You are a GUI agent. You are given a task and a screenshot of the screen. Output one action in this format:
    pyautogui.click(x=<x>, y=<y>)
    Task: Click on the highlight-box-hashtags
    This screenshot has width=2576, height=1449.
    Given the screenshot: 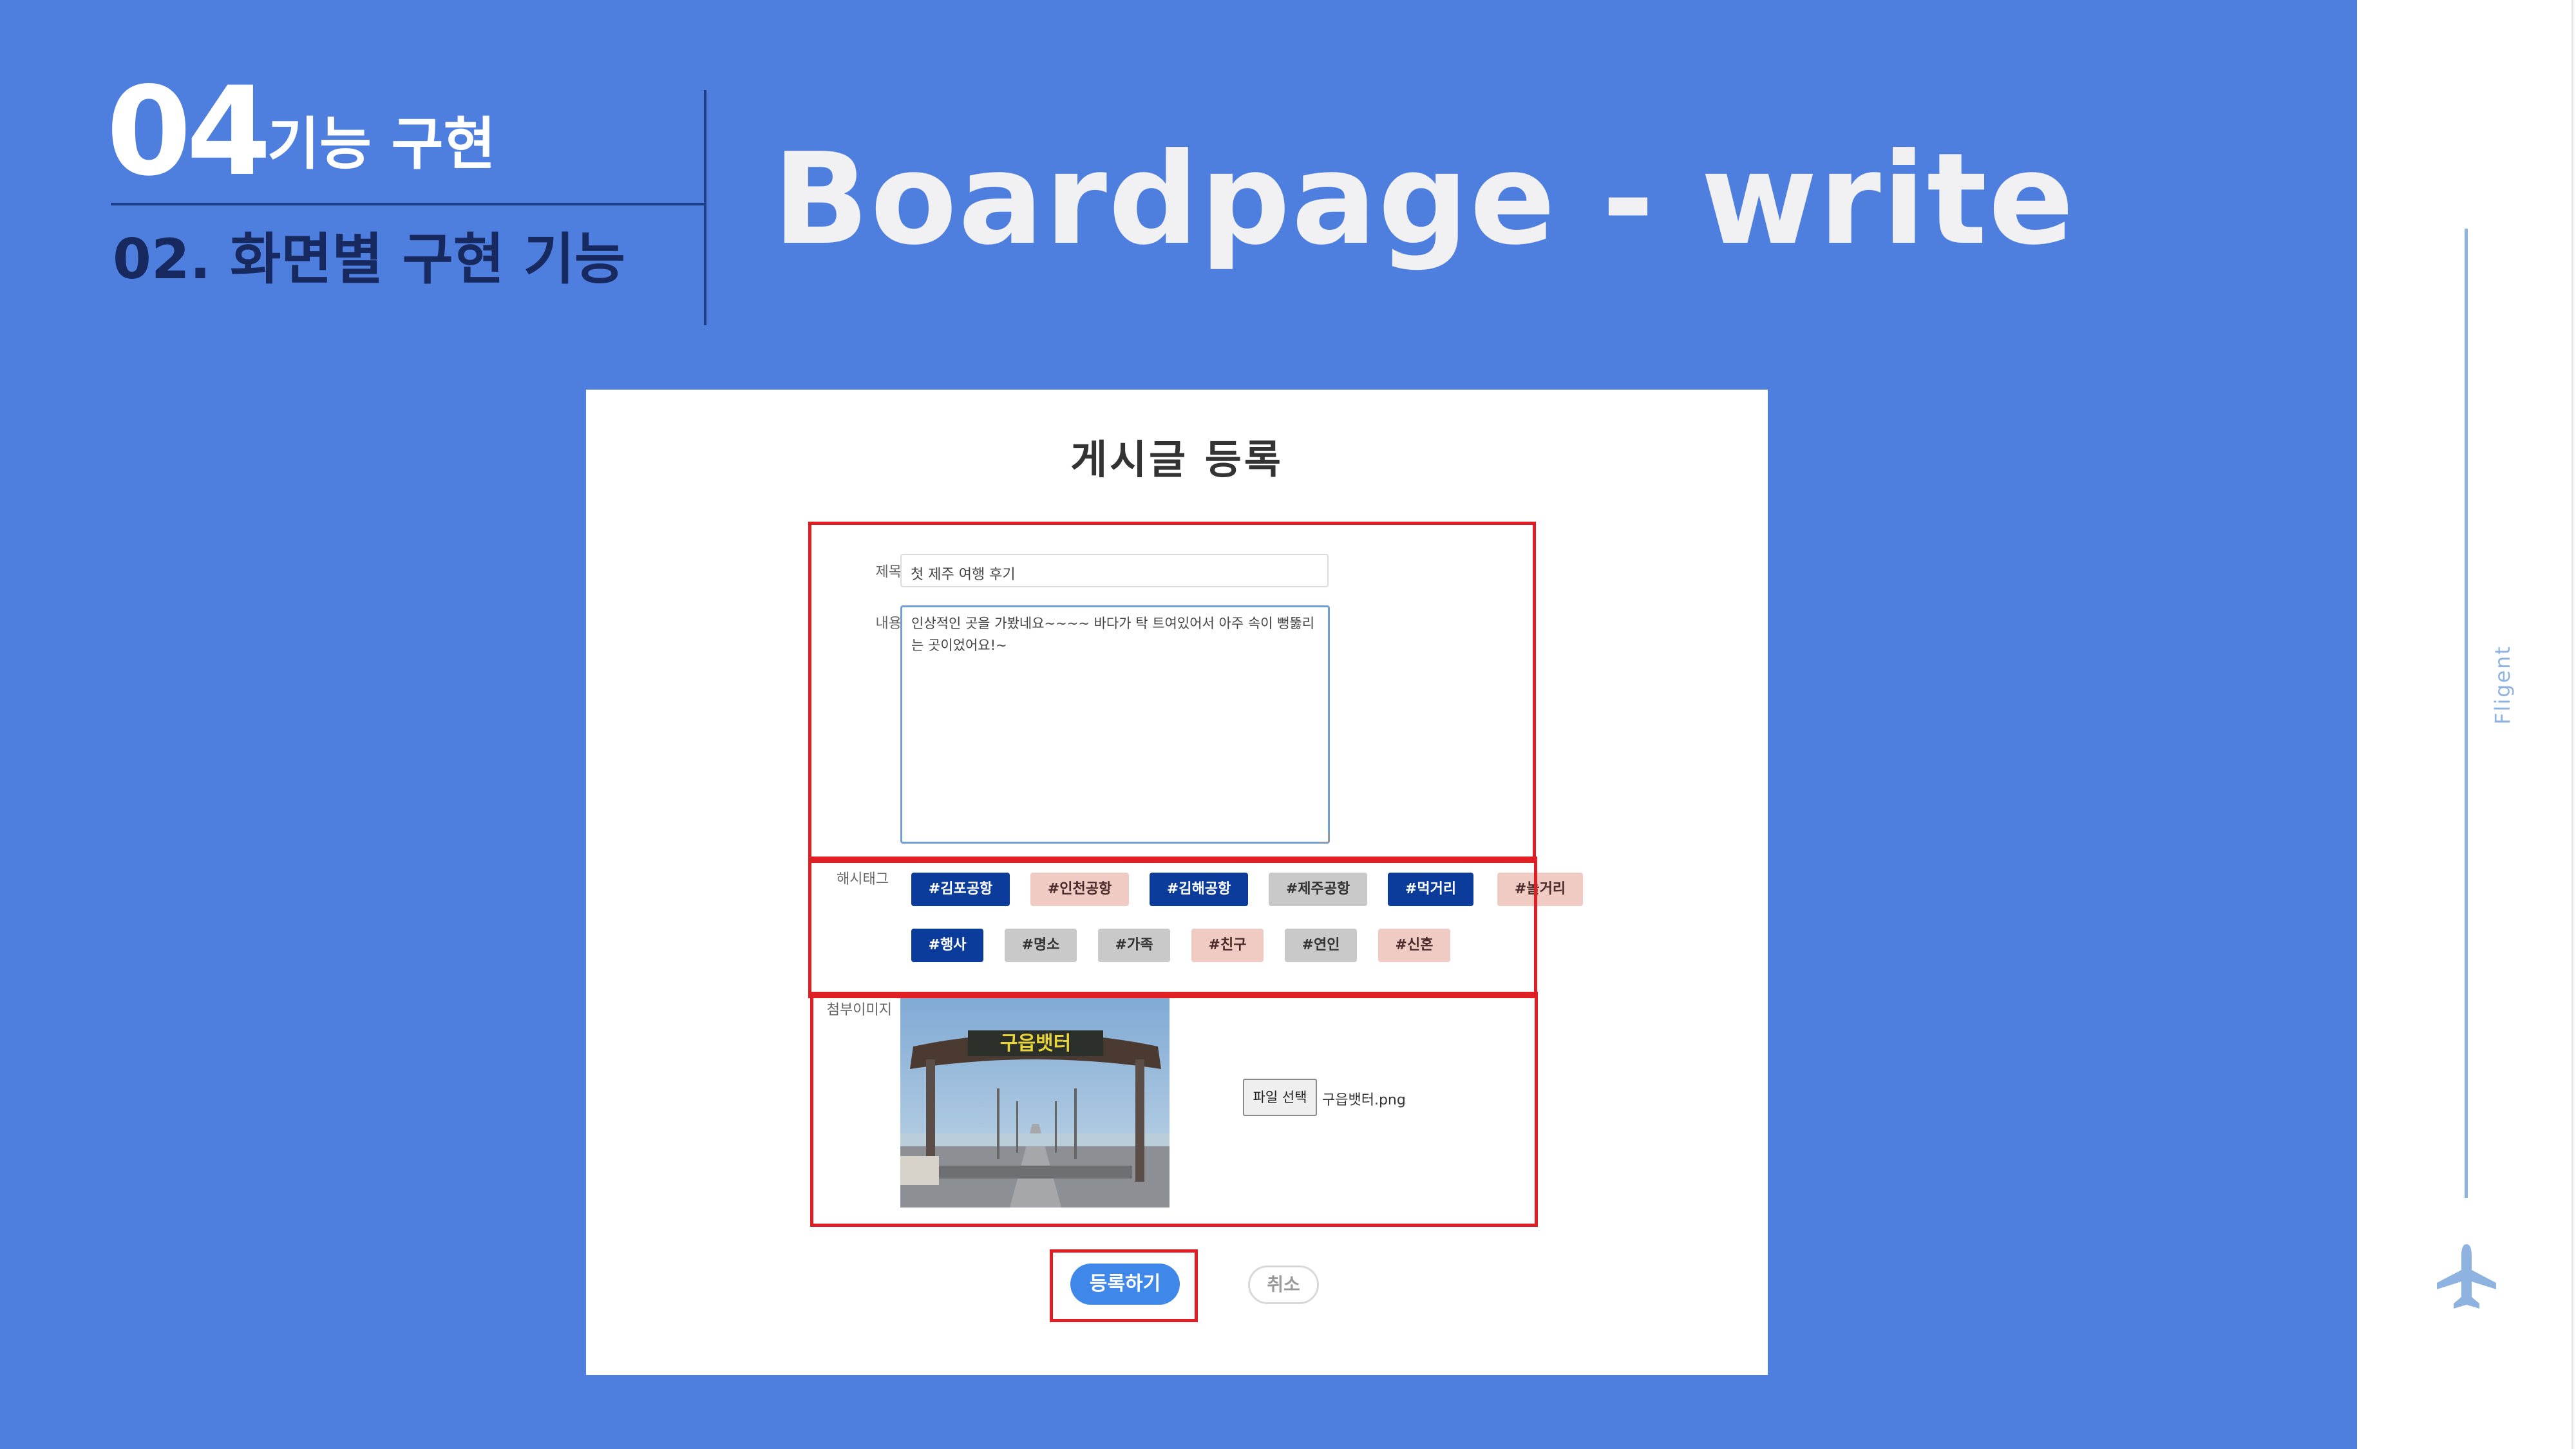 What is the action you would take?
    pyautogui.click(x=1172, y=927)
    